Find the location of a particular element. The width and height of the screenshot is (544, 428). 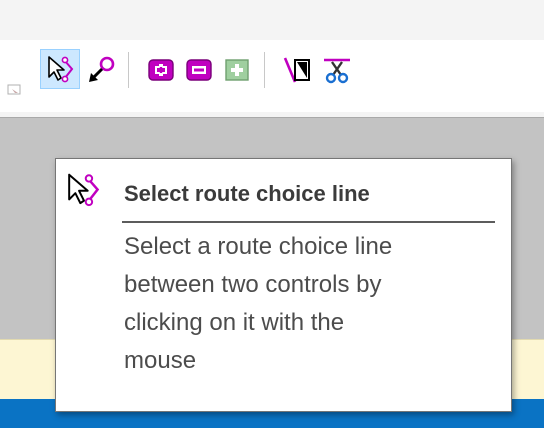

remove-minus-icon is located at coordinates (199, 70).